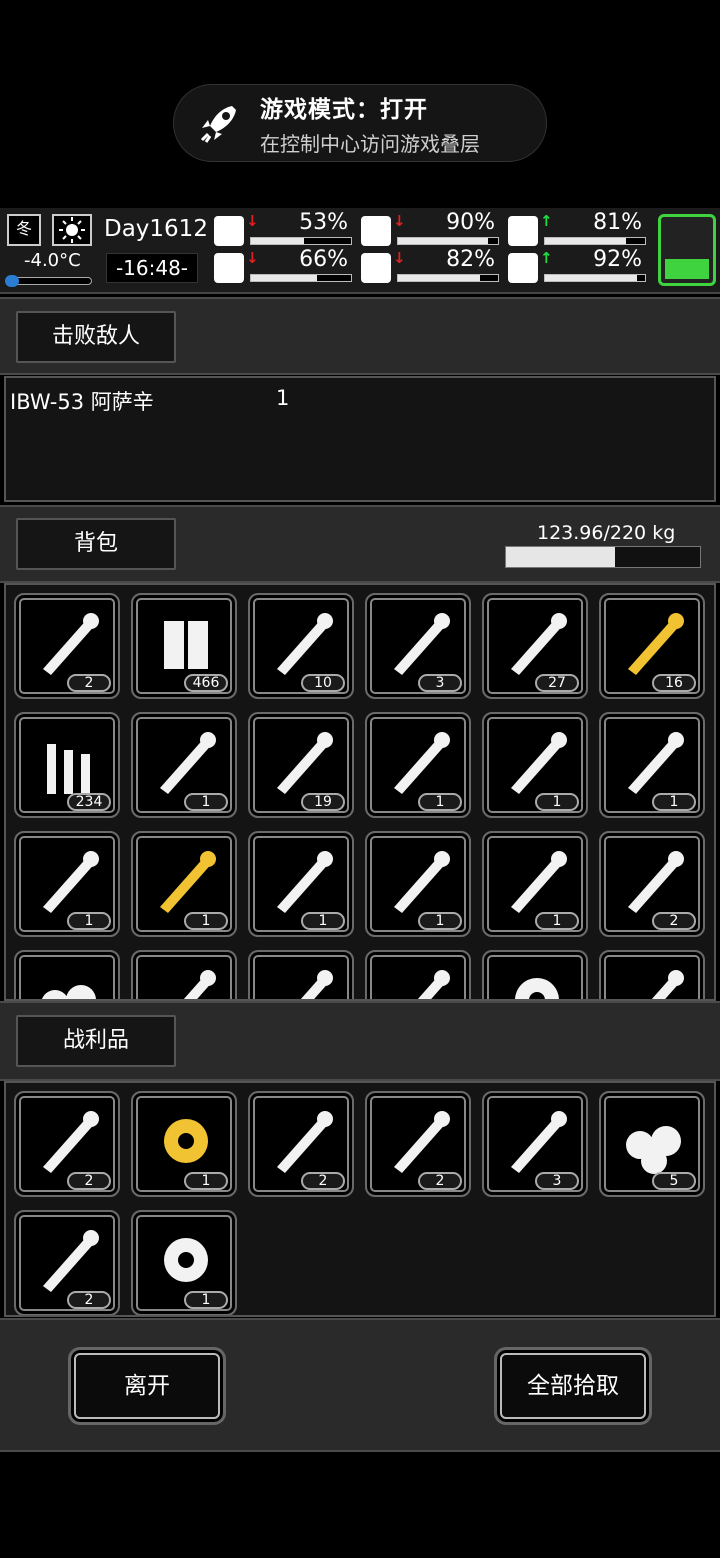 Image resolution: width=720 pixels, height=1558 pixels. What do you see at coordinates (71, 882) in the screenshot?
I see `chain-whip-icon` at bounding box center [71, 882].